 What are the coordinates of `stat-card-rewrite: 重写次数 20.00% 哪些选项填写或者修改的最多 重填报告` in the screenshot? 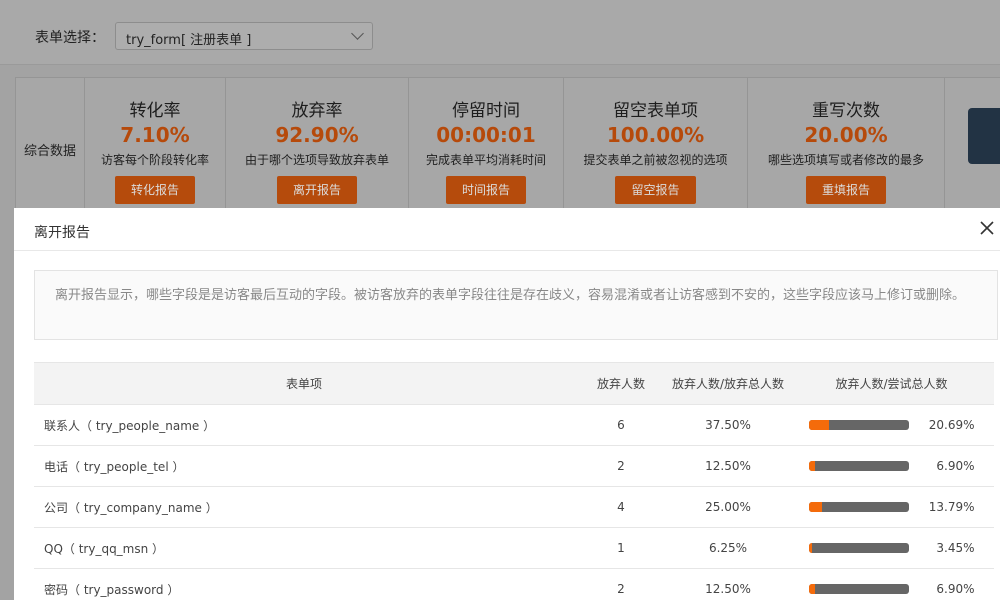 It's located at (846, 148).